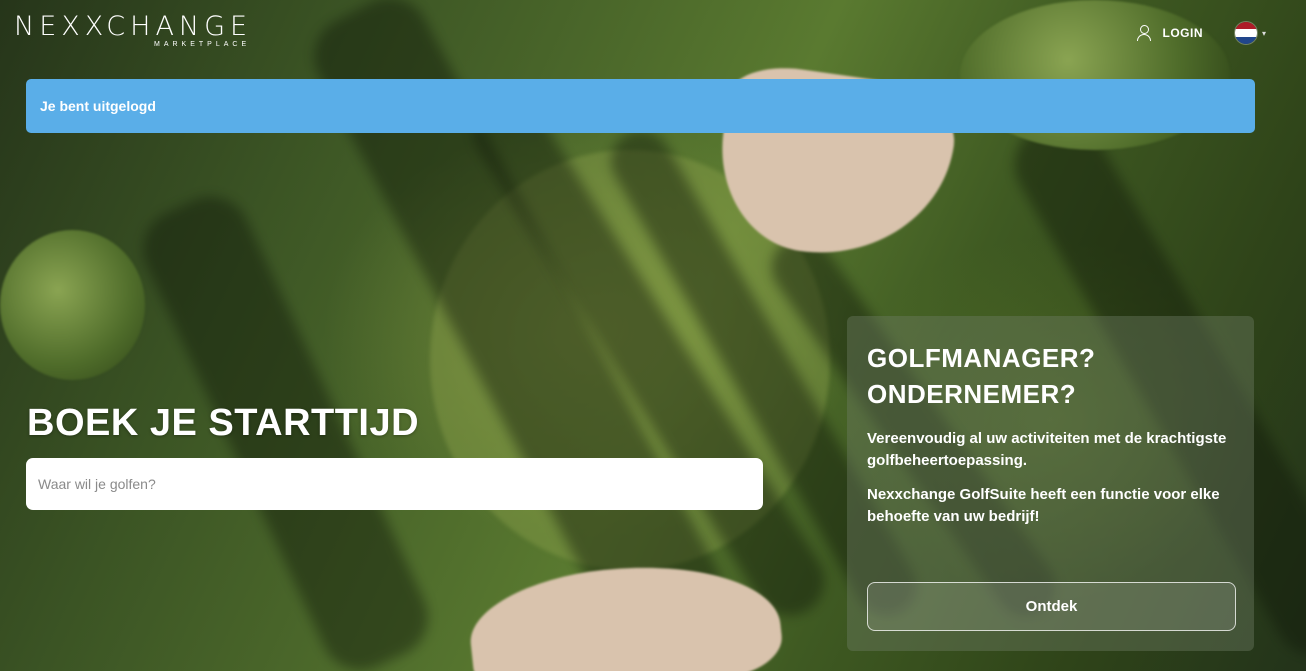 The height and width of the screenshot is (671, 1306). What do you see at coordinates (640, 106) in the screenshot?
I see `logout-alert: Je bent uitgelogd` at bounding box center [640, 106].